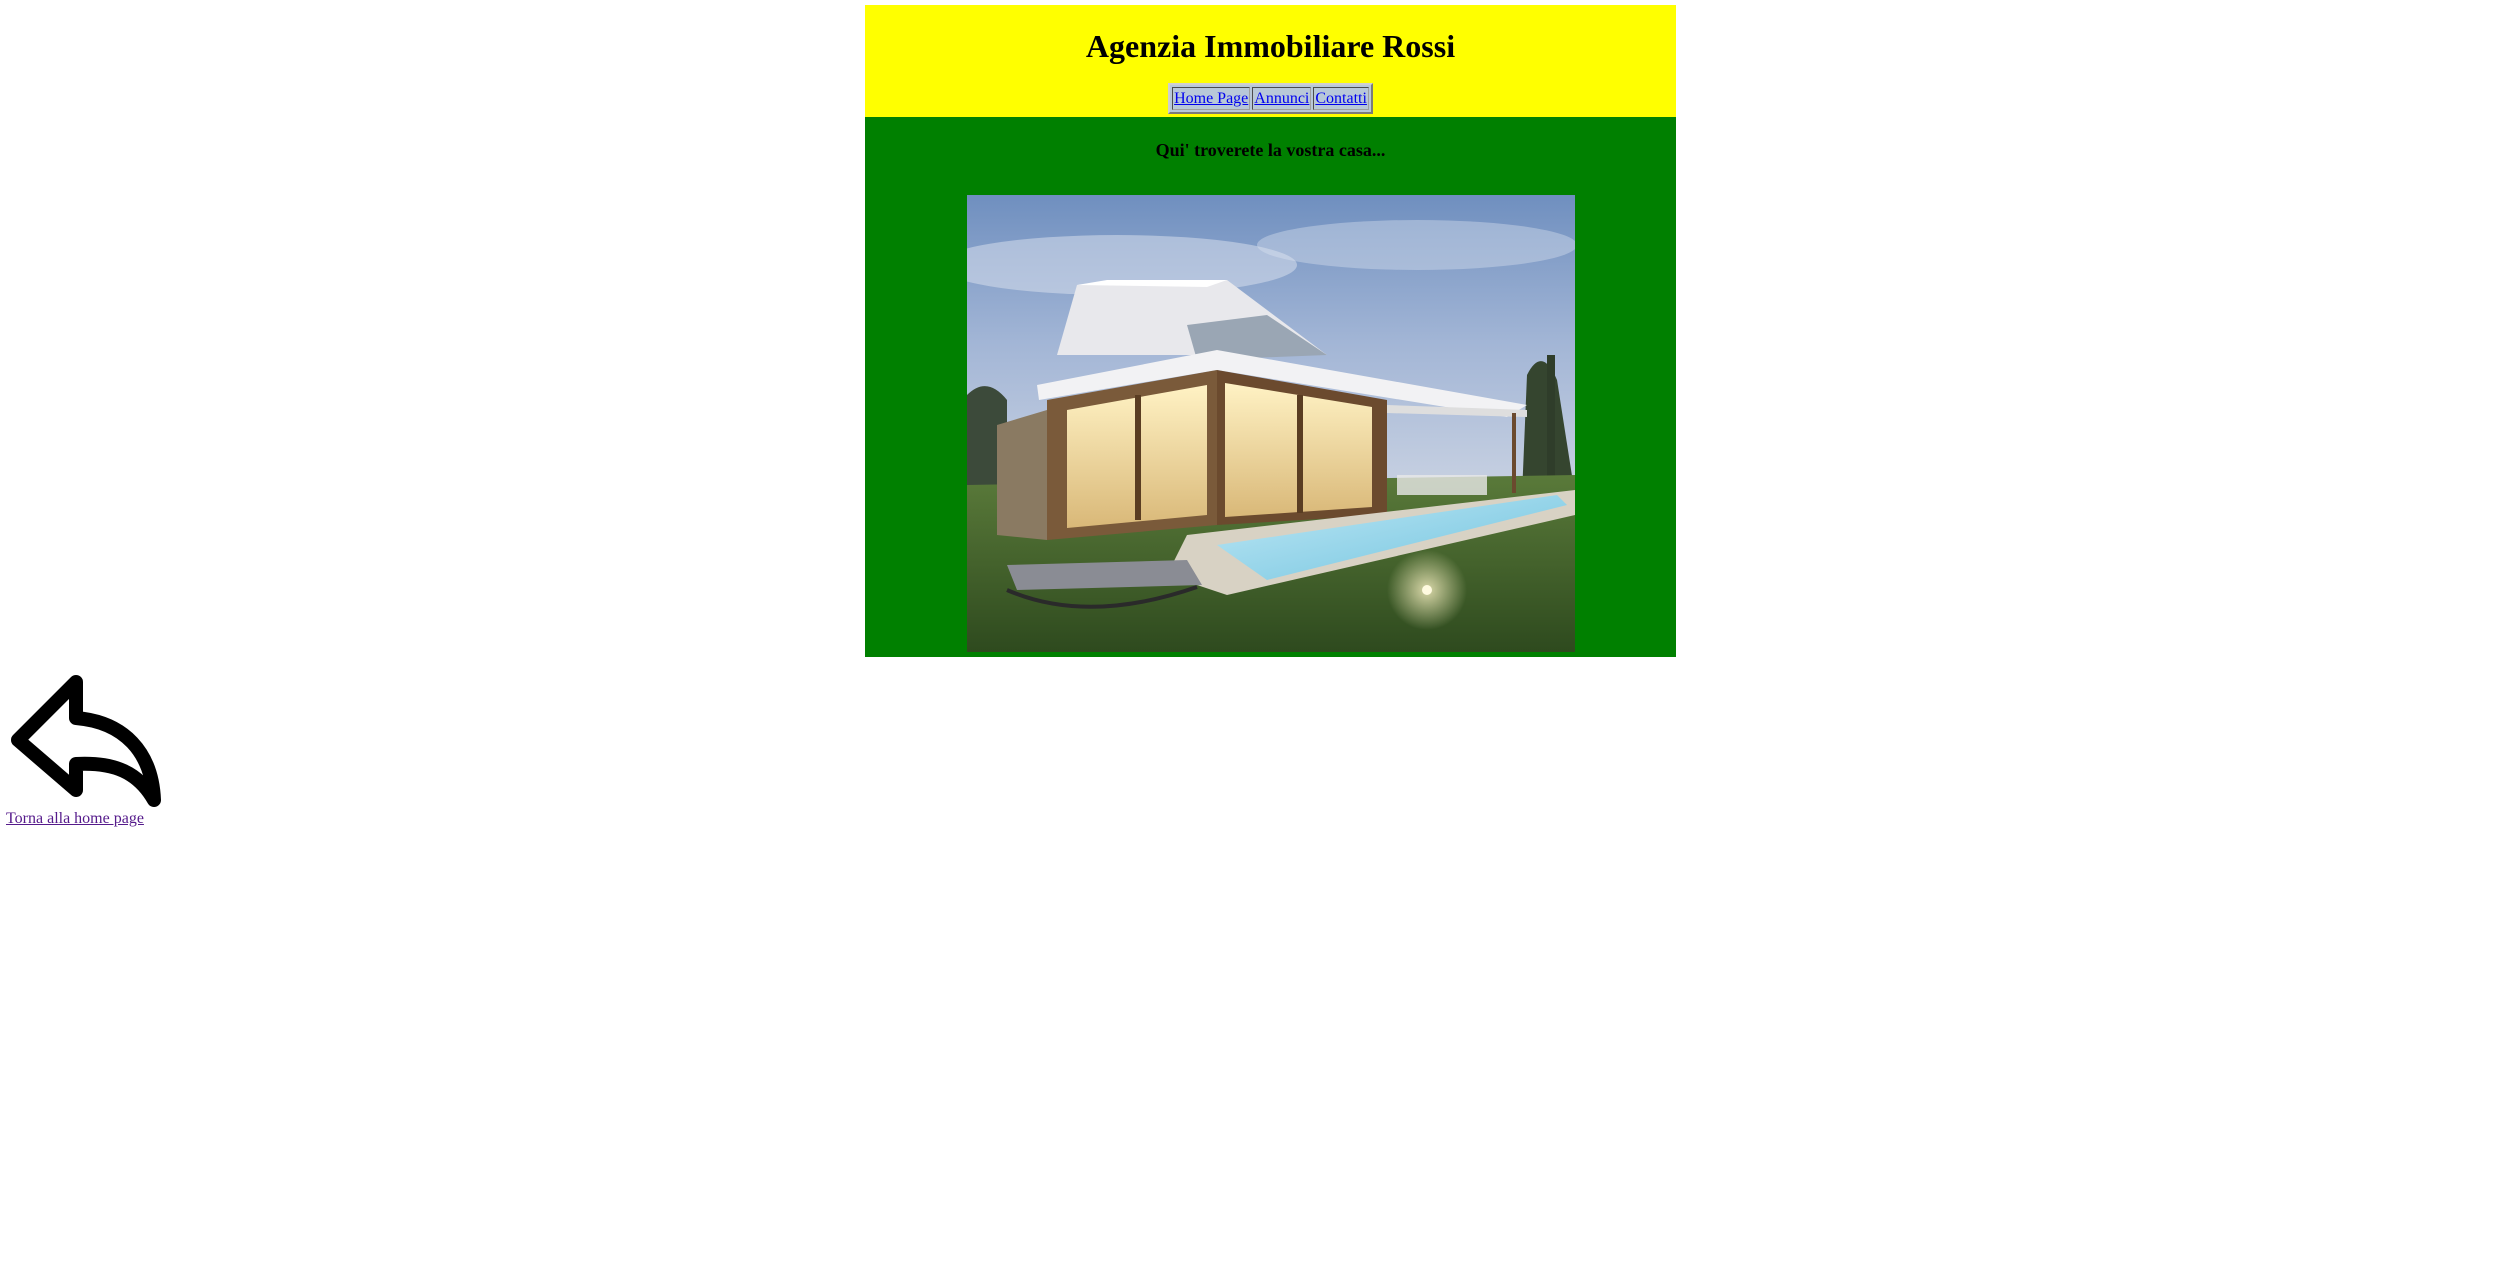 The width and height of the screenshot is (2514, 1281). Describe the element at coordinates (1270, 423) in the screenshot. I see `house-photo` at that location.